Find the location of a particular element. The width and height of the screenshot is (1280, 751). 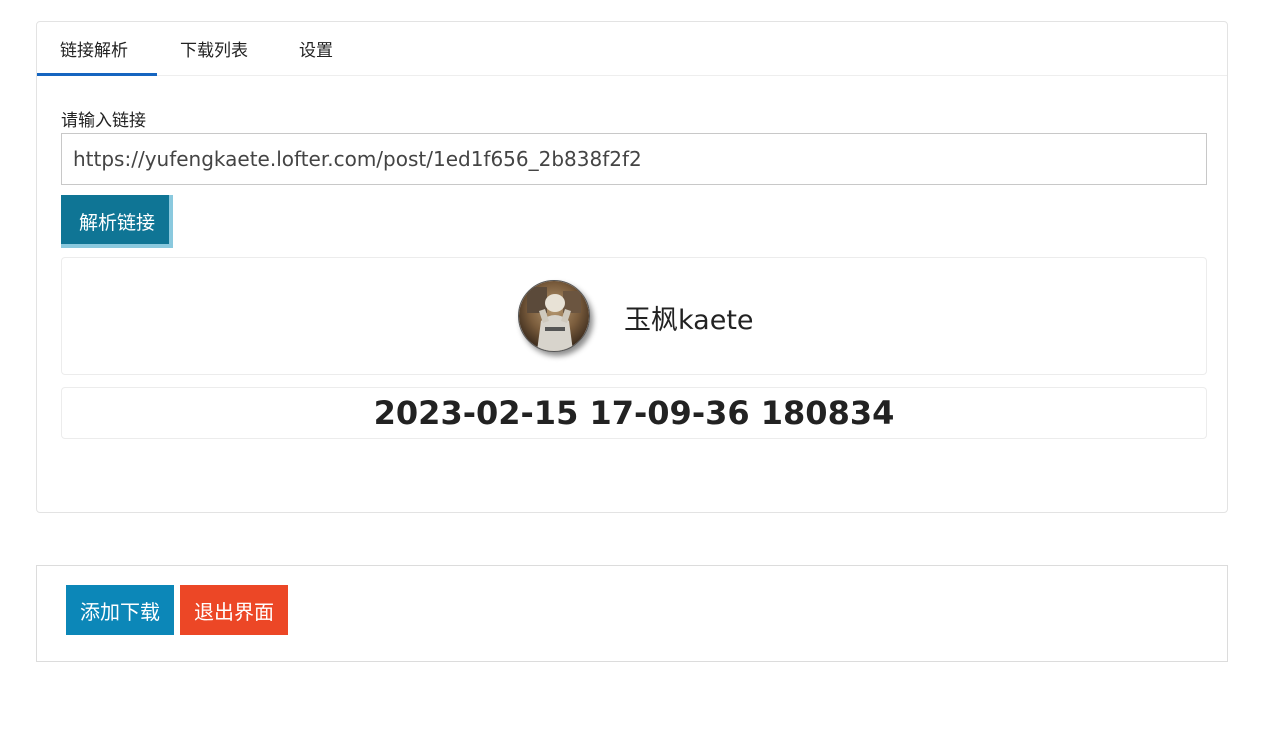

avatar is located at coordinates (554, 316).